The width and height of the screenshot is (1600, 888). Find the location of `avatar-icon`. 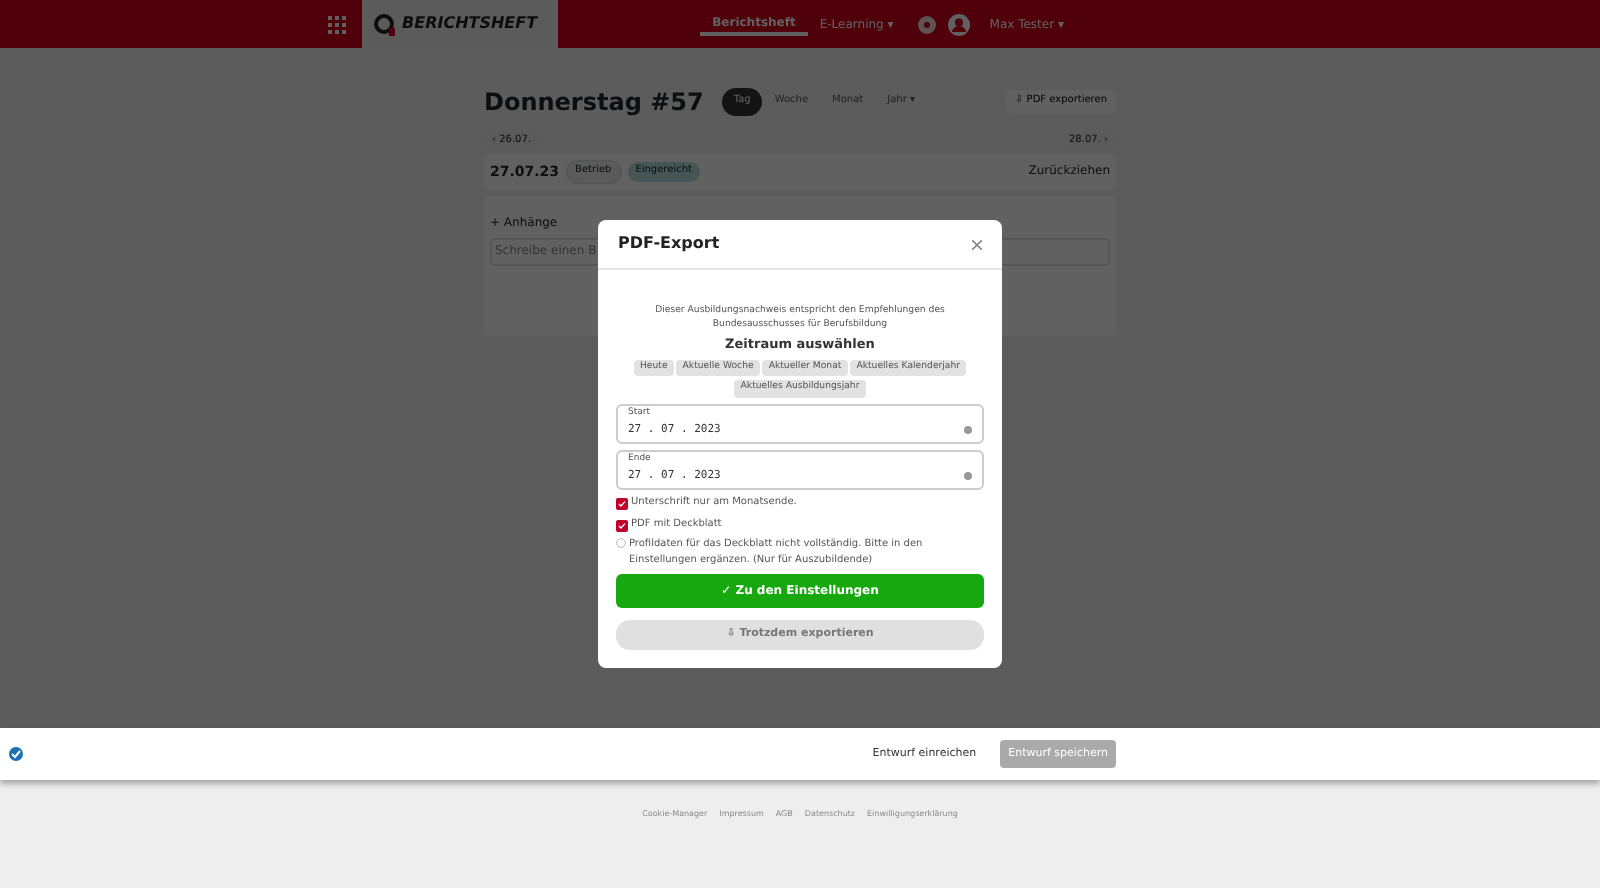

avatar-icon is located at coordinates (958, 24).